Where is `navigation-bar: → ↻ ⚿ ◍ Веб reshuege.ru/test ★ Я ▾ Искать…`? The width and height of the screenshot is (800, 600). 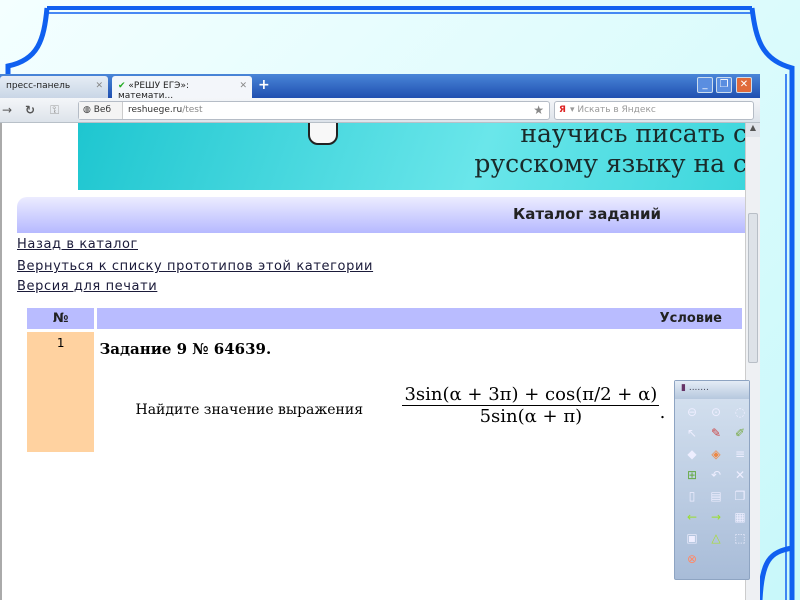
navigation-bar: → ↻ ⚿ ◍ Веб reshuege.ru/test ★ Я ▾ Искать… is located at coordinates (380, 110).